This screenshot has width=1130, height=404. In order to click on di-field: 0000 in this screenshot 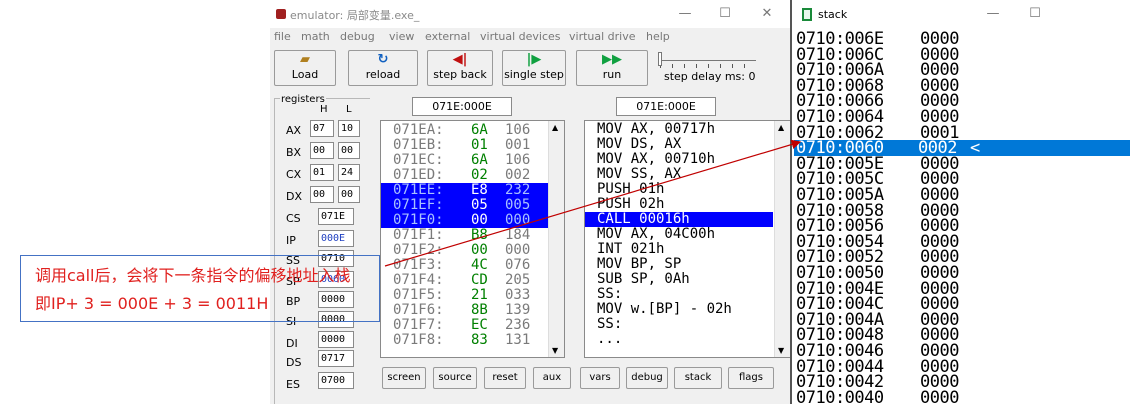, I will do `click(336, 339)`.